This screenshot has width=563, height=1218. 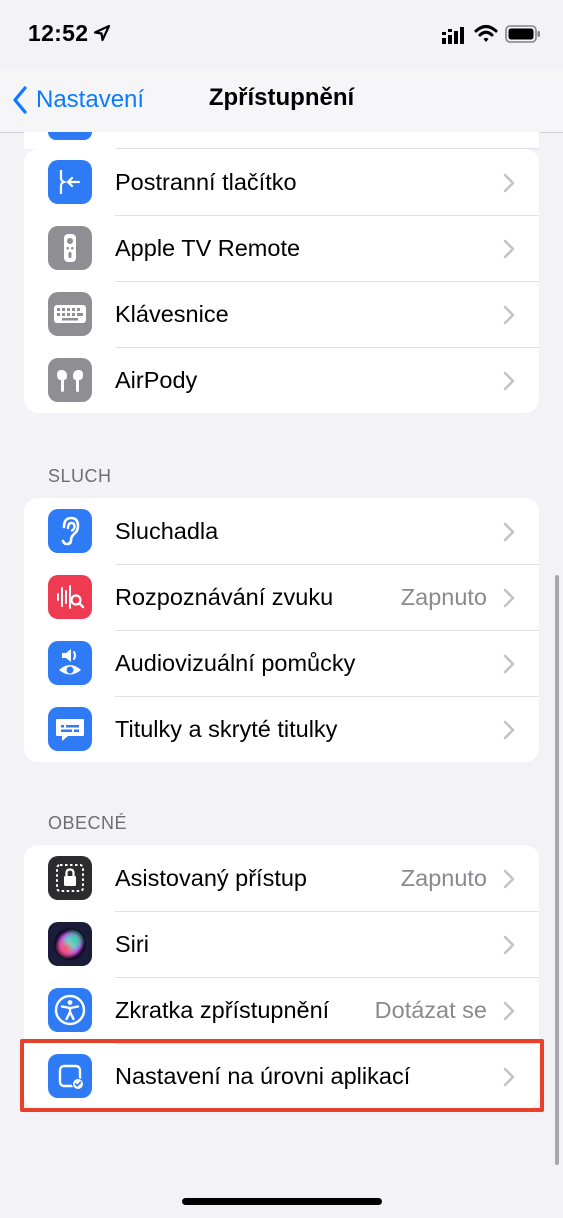 I want to click on row-guided-access: Asistovaný přístup Zapnuto, so click(x=281, y=878).